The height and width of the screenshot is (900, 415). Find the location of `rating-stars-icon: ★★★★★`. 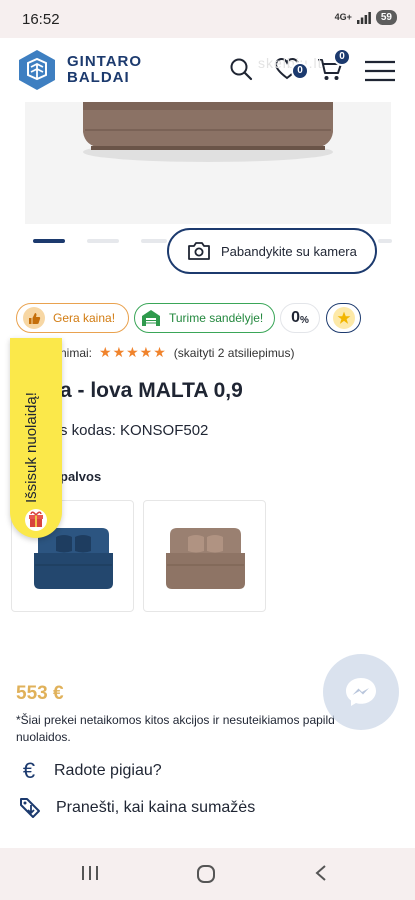

rating-stars-icon: ★★★★★ is located at coordinates (133, 352).